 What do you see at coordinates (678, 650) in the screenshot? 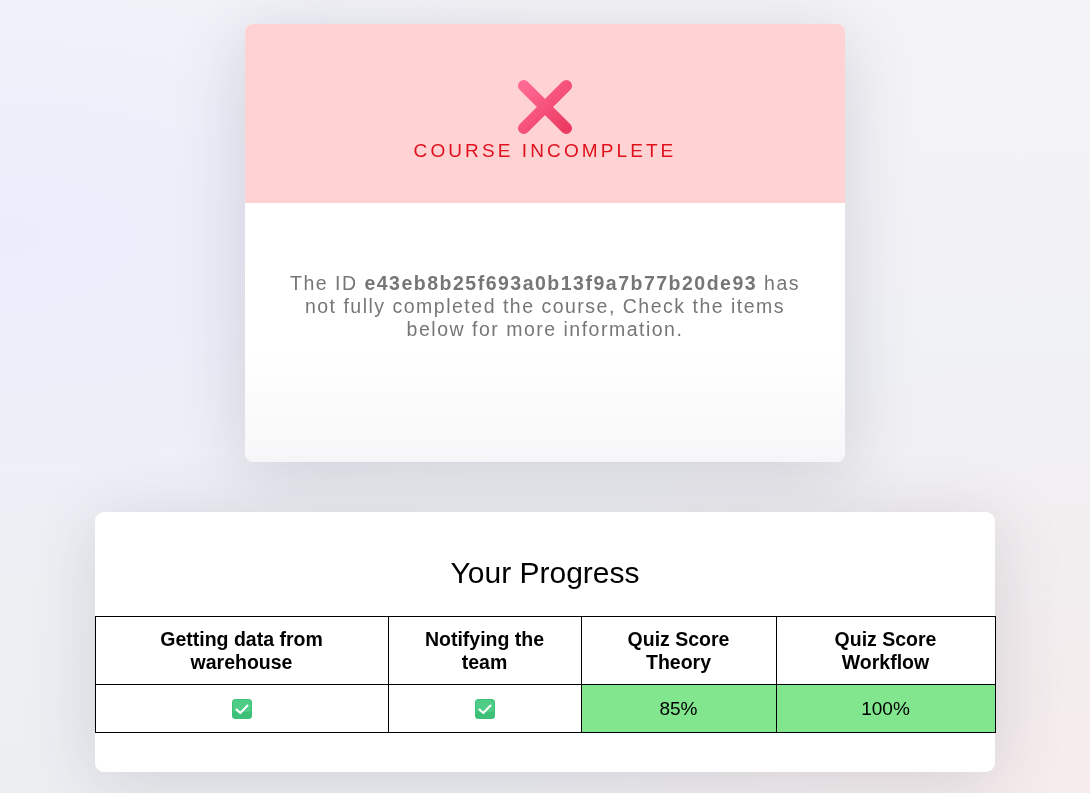
I see `column-header: Quiz Score Theory` at bounding box center [678, 650].